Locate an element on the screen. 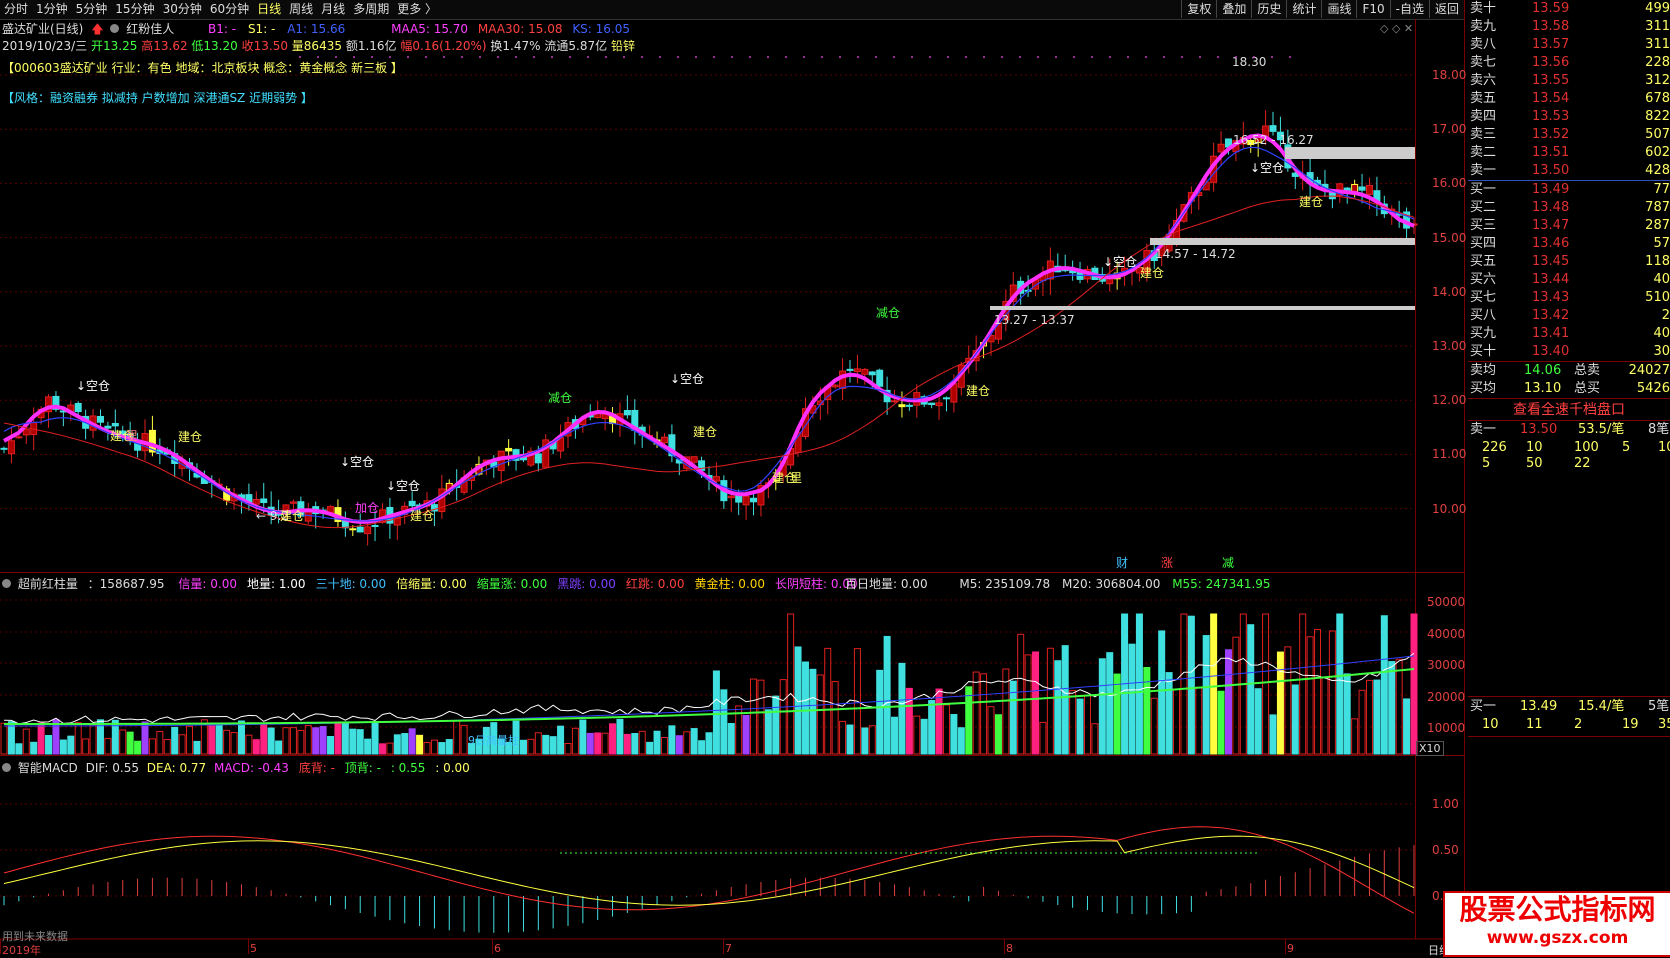  signal-label: 里 is located at coordinates (796, 478).